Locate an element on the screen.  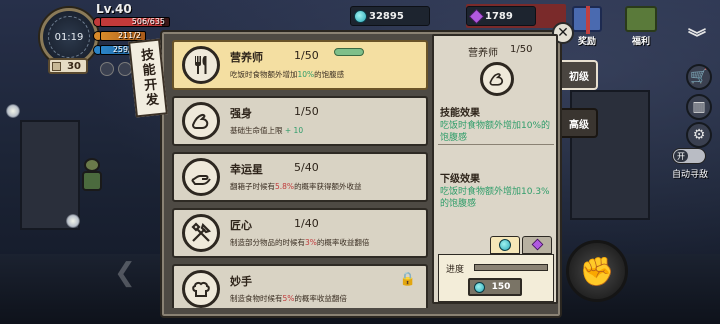
shopping-cart-icon: 🛒 is located at coordinates (699, 77).